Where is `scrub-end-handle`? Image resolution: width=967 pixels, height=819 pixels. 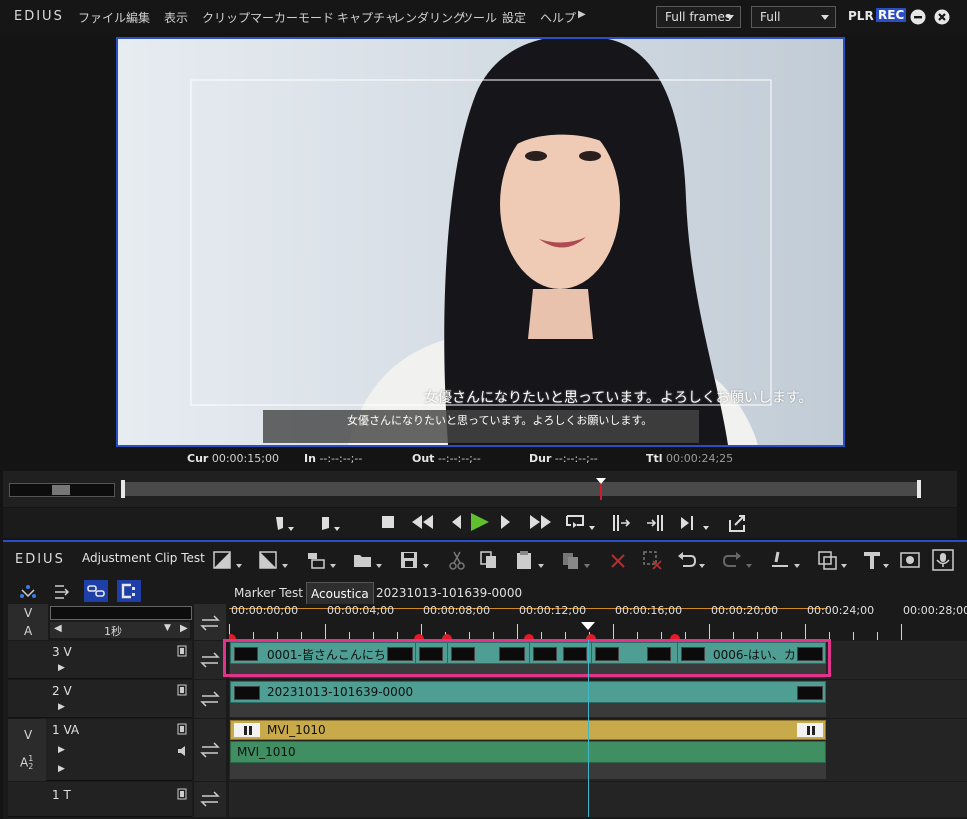
scrub-end-handle is located at coordinates (919, 489).